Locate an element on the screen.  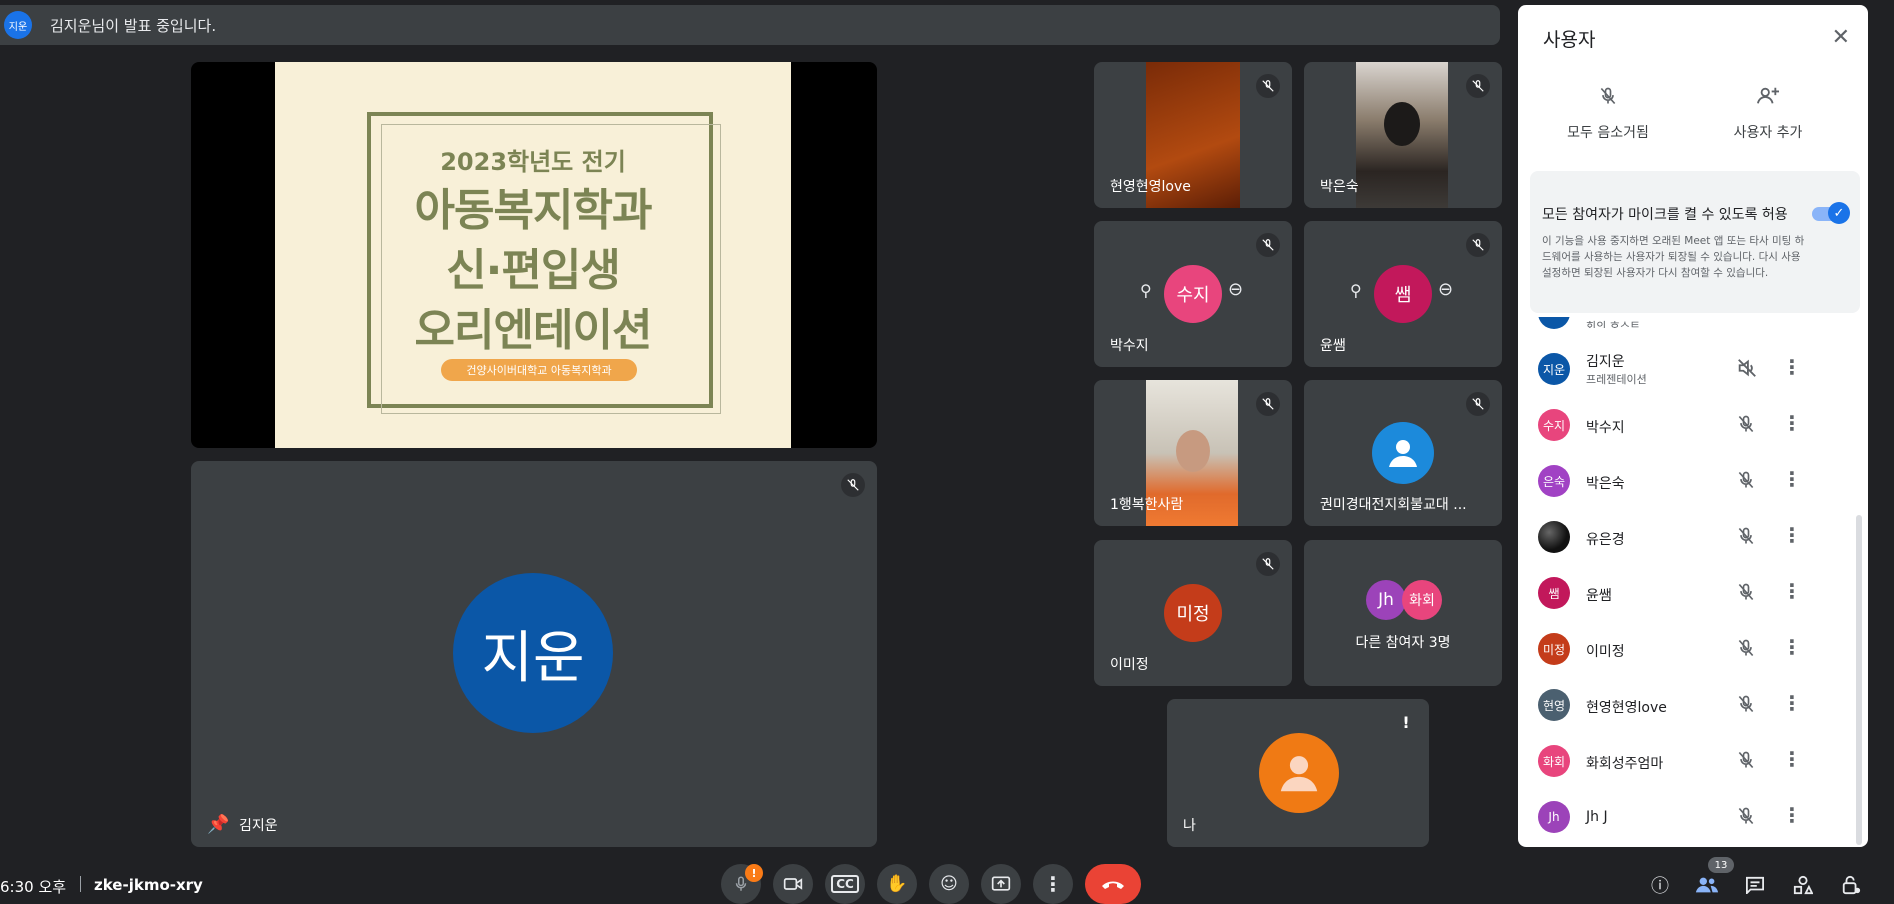
tile-mijung: 미정 이미정 is located at coordinates (1193, 613).